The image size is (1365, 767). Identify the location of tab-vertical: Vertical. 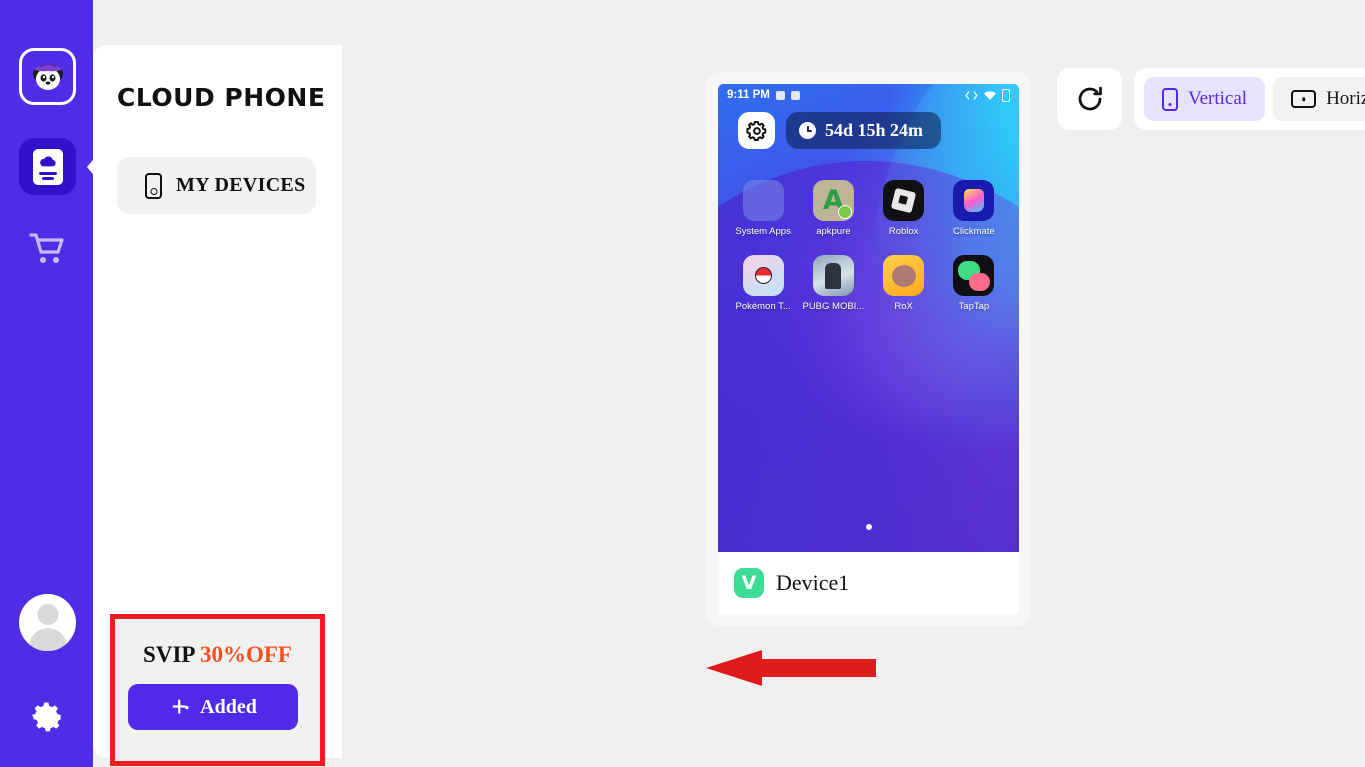
(1205, 99).